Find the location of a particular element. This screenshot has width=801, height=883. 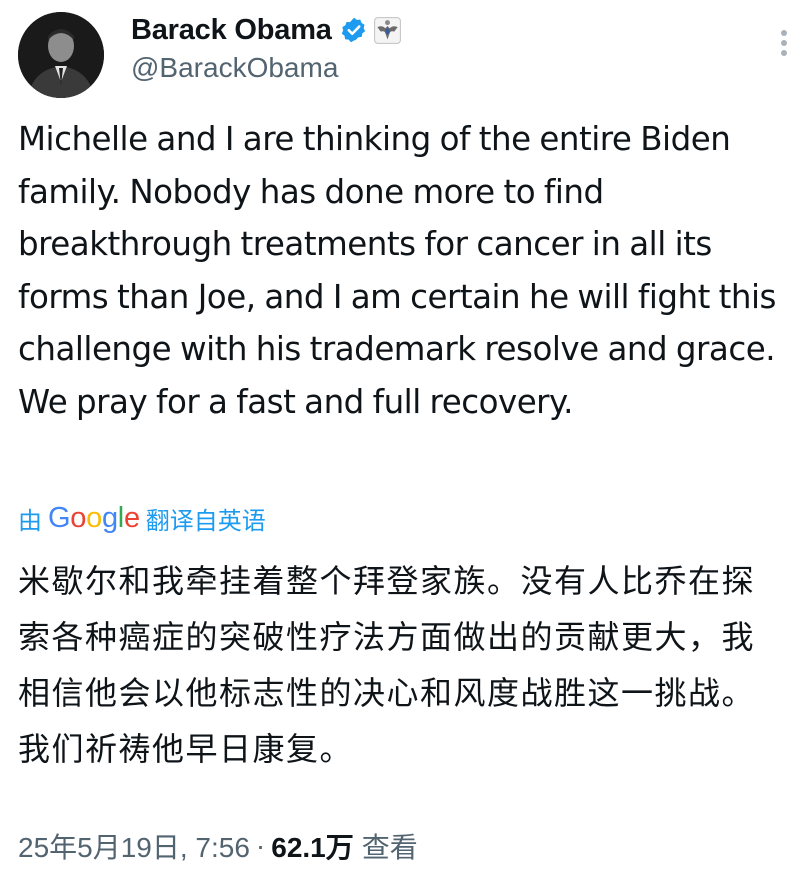

views-label: 查看 is located at coordinates (389, 847).